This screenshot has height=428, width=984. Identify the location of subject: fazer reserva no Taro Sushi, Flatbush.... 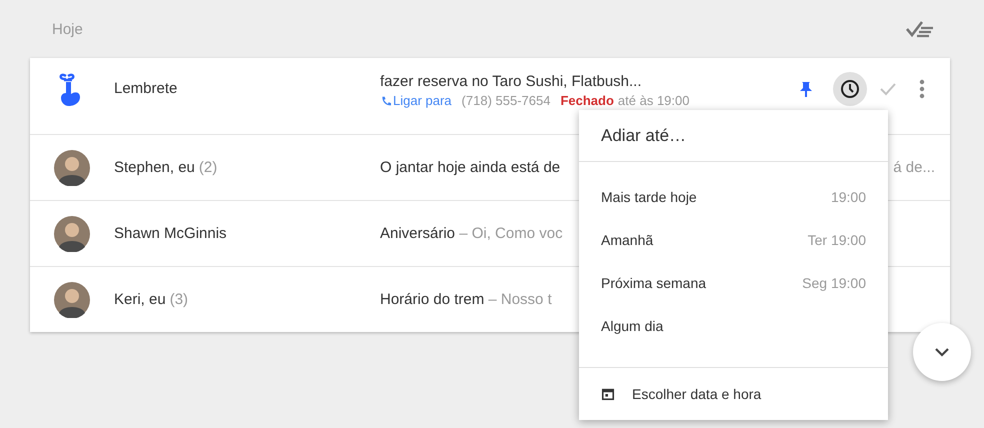
(511, 81).